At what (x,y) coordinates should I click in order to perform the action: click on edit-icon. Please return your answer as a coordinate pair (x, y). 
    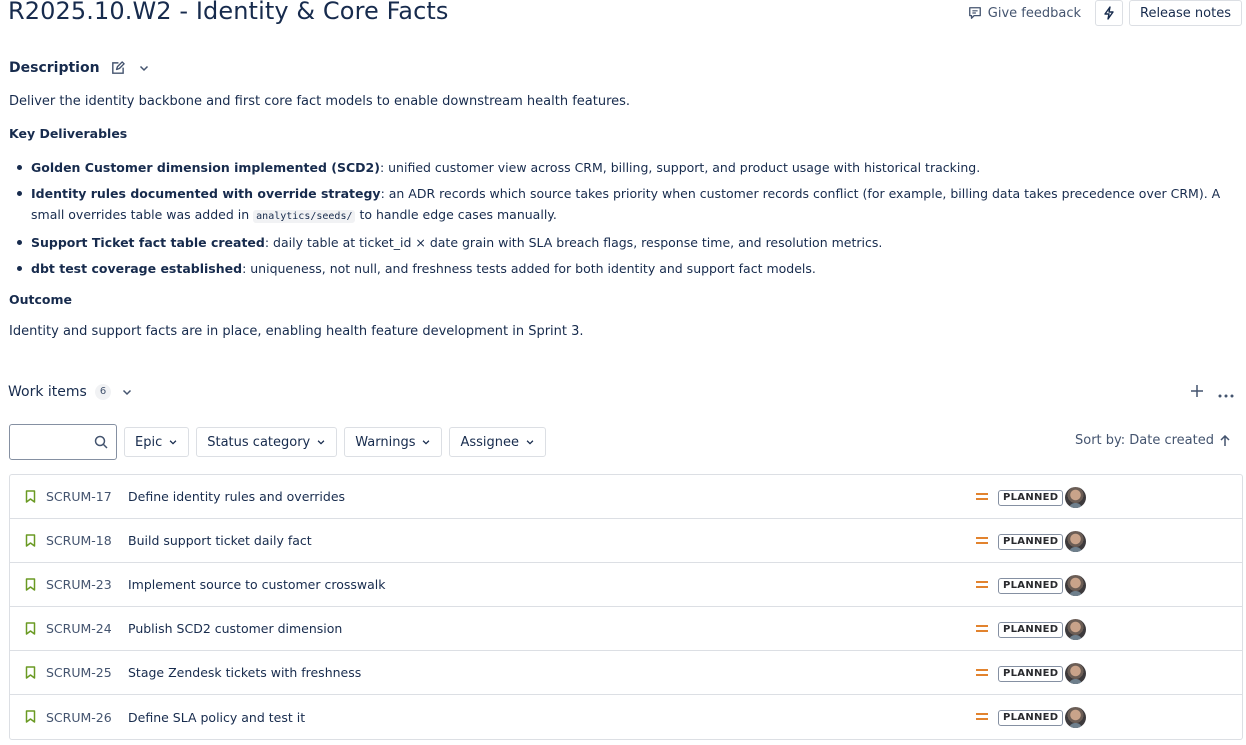
    Looking at the image, I should click on (118, 68).